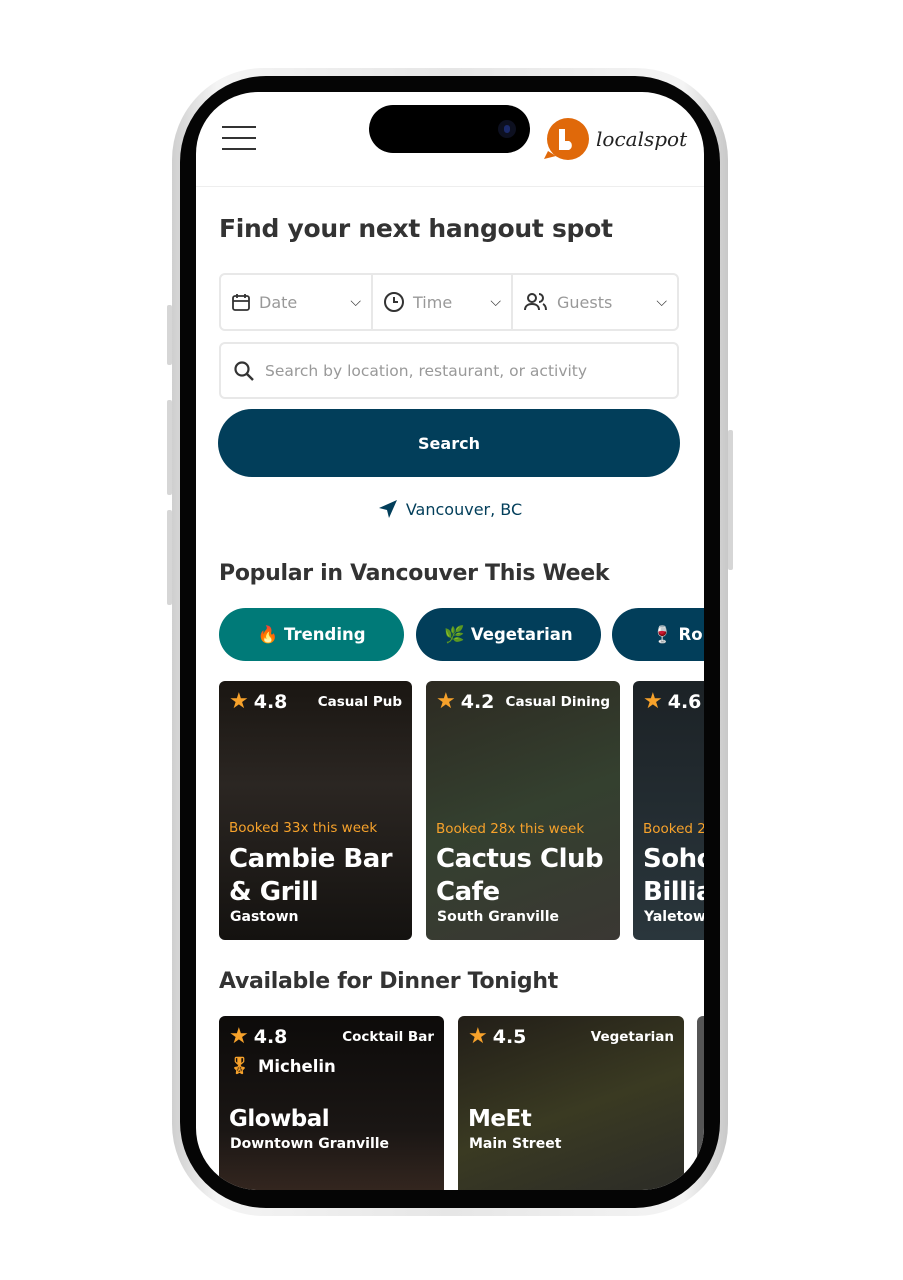 The height and width of the screenshot is (1280, 903). What do you see at coordinates (325, 634) in the screenshot?
I see `chip-label: Trending` at bounding box center [325, 634].